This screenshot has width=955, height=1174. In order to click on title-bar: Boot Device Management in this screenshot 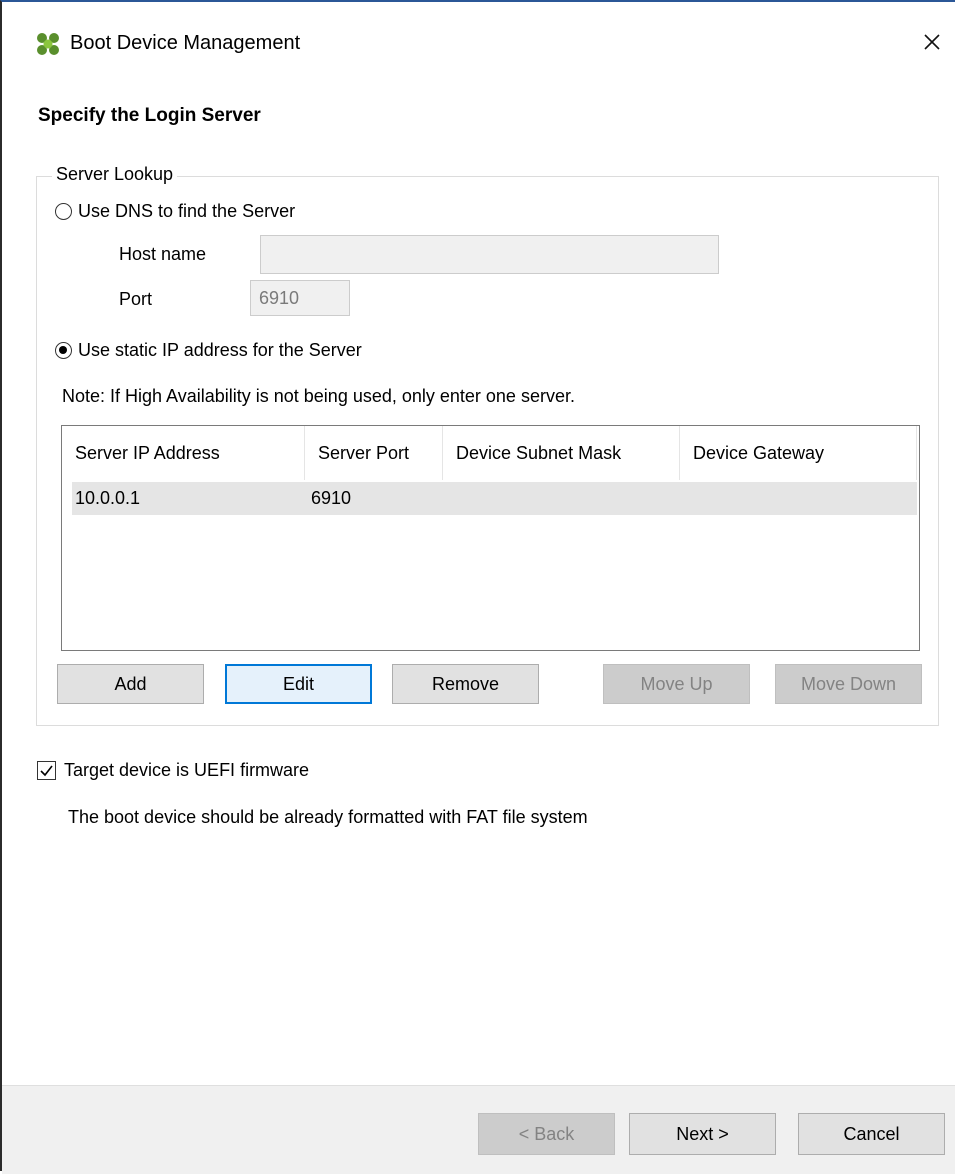, I will do `click(478, 43)`.